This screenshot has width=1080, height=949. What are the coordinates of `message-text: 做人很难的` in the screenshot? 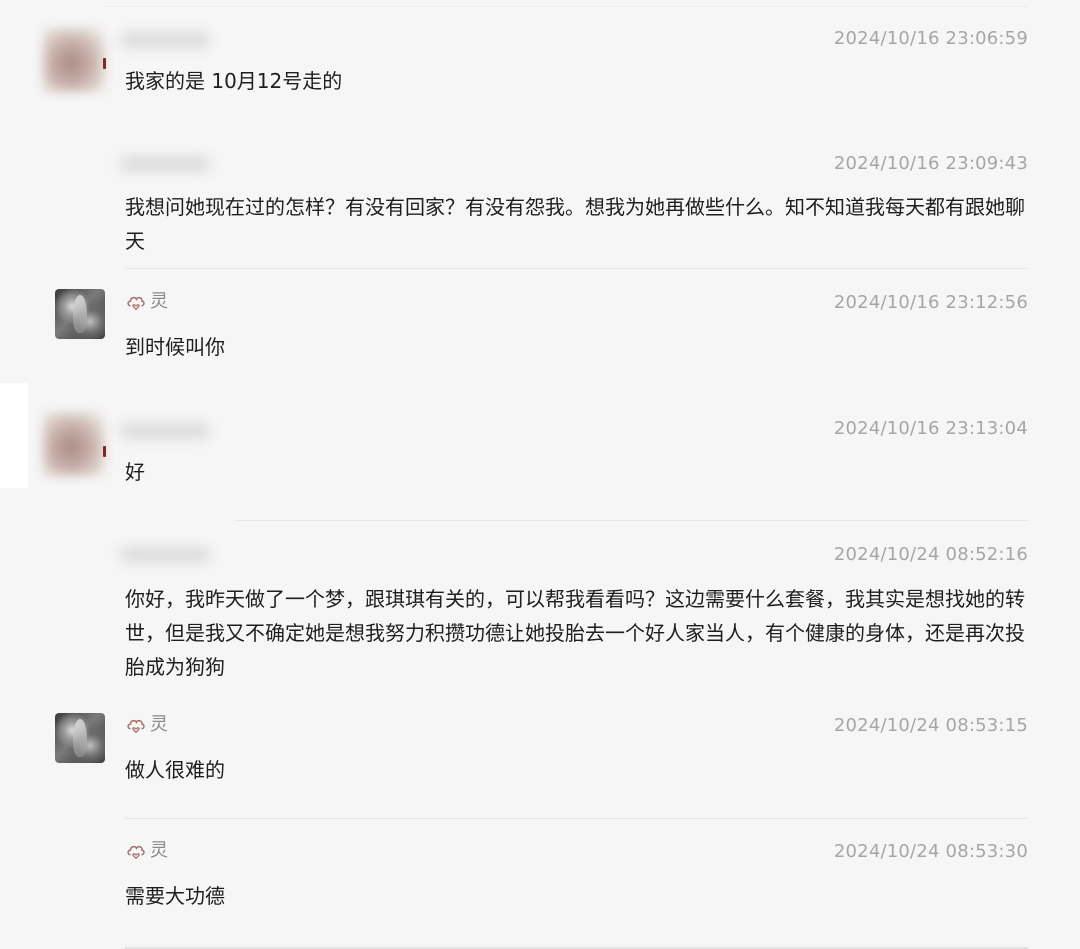 It's located at (175, 770).